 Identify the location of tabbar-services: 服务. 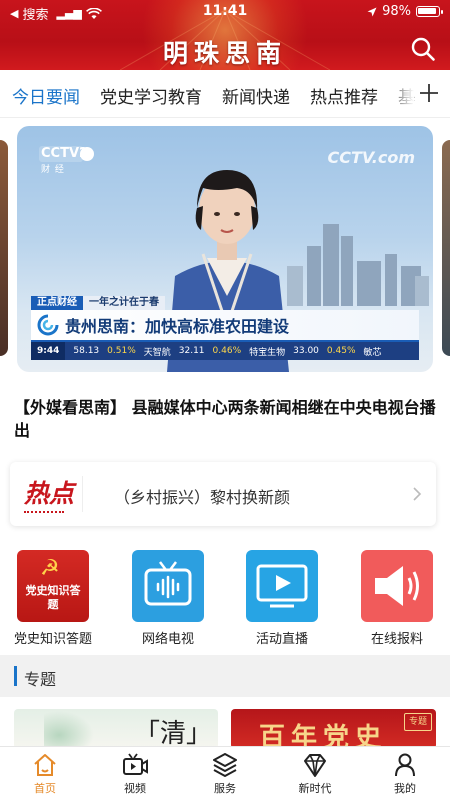
(225, 773).